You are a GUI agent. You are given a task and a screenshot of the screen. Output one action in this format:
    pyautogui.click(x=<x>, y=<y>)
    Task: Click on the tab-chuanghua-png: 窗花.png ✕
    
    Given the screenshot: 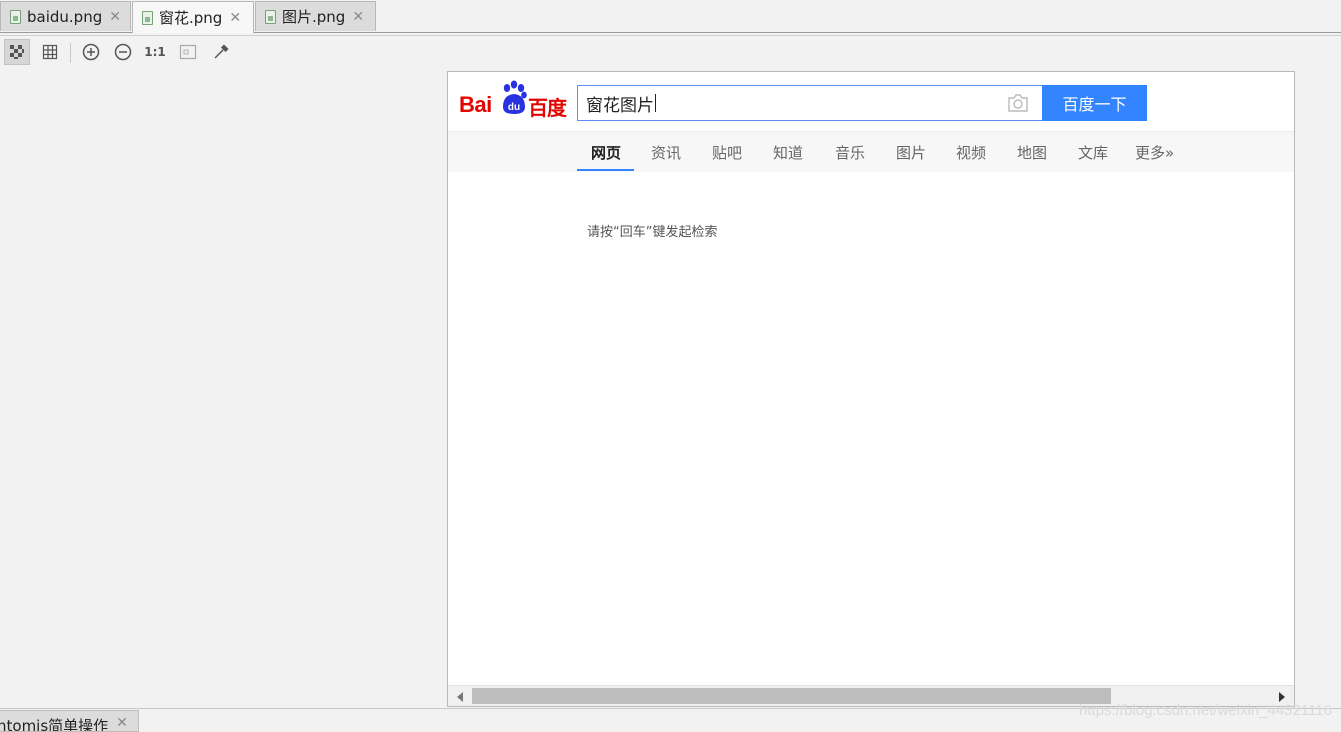 What is the action you would take?
    pyautogui.click(x=193, y=17)
    